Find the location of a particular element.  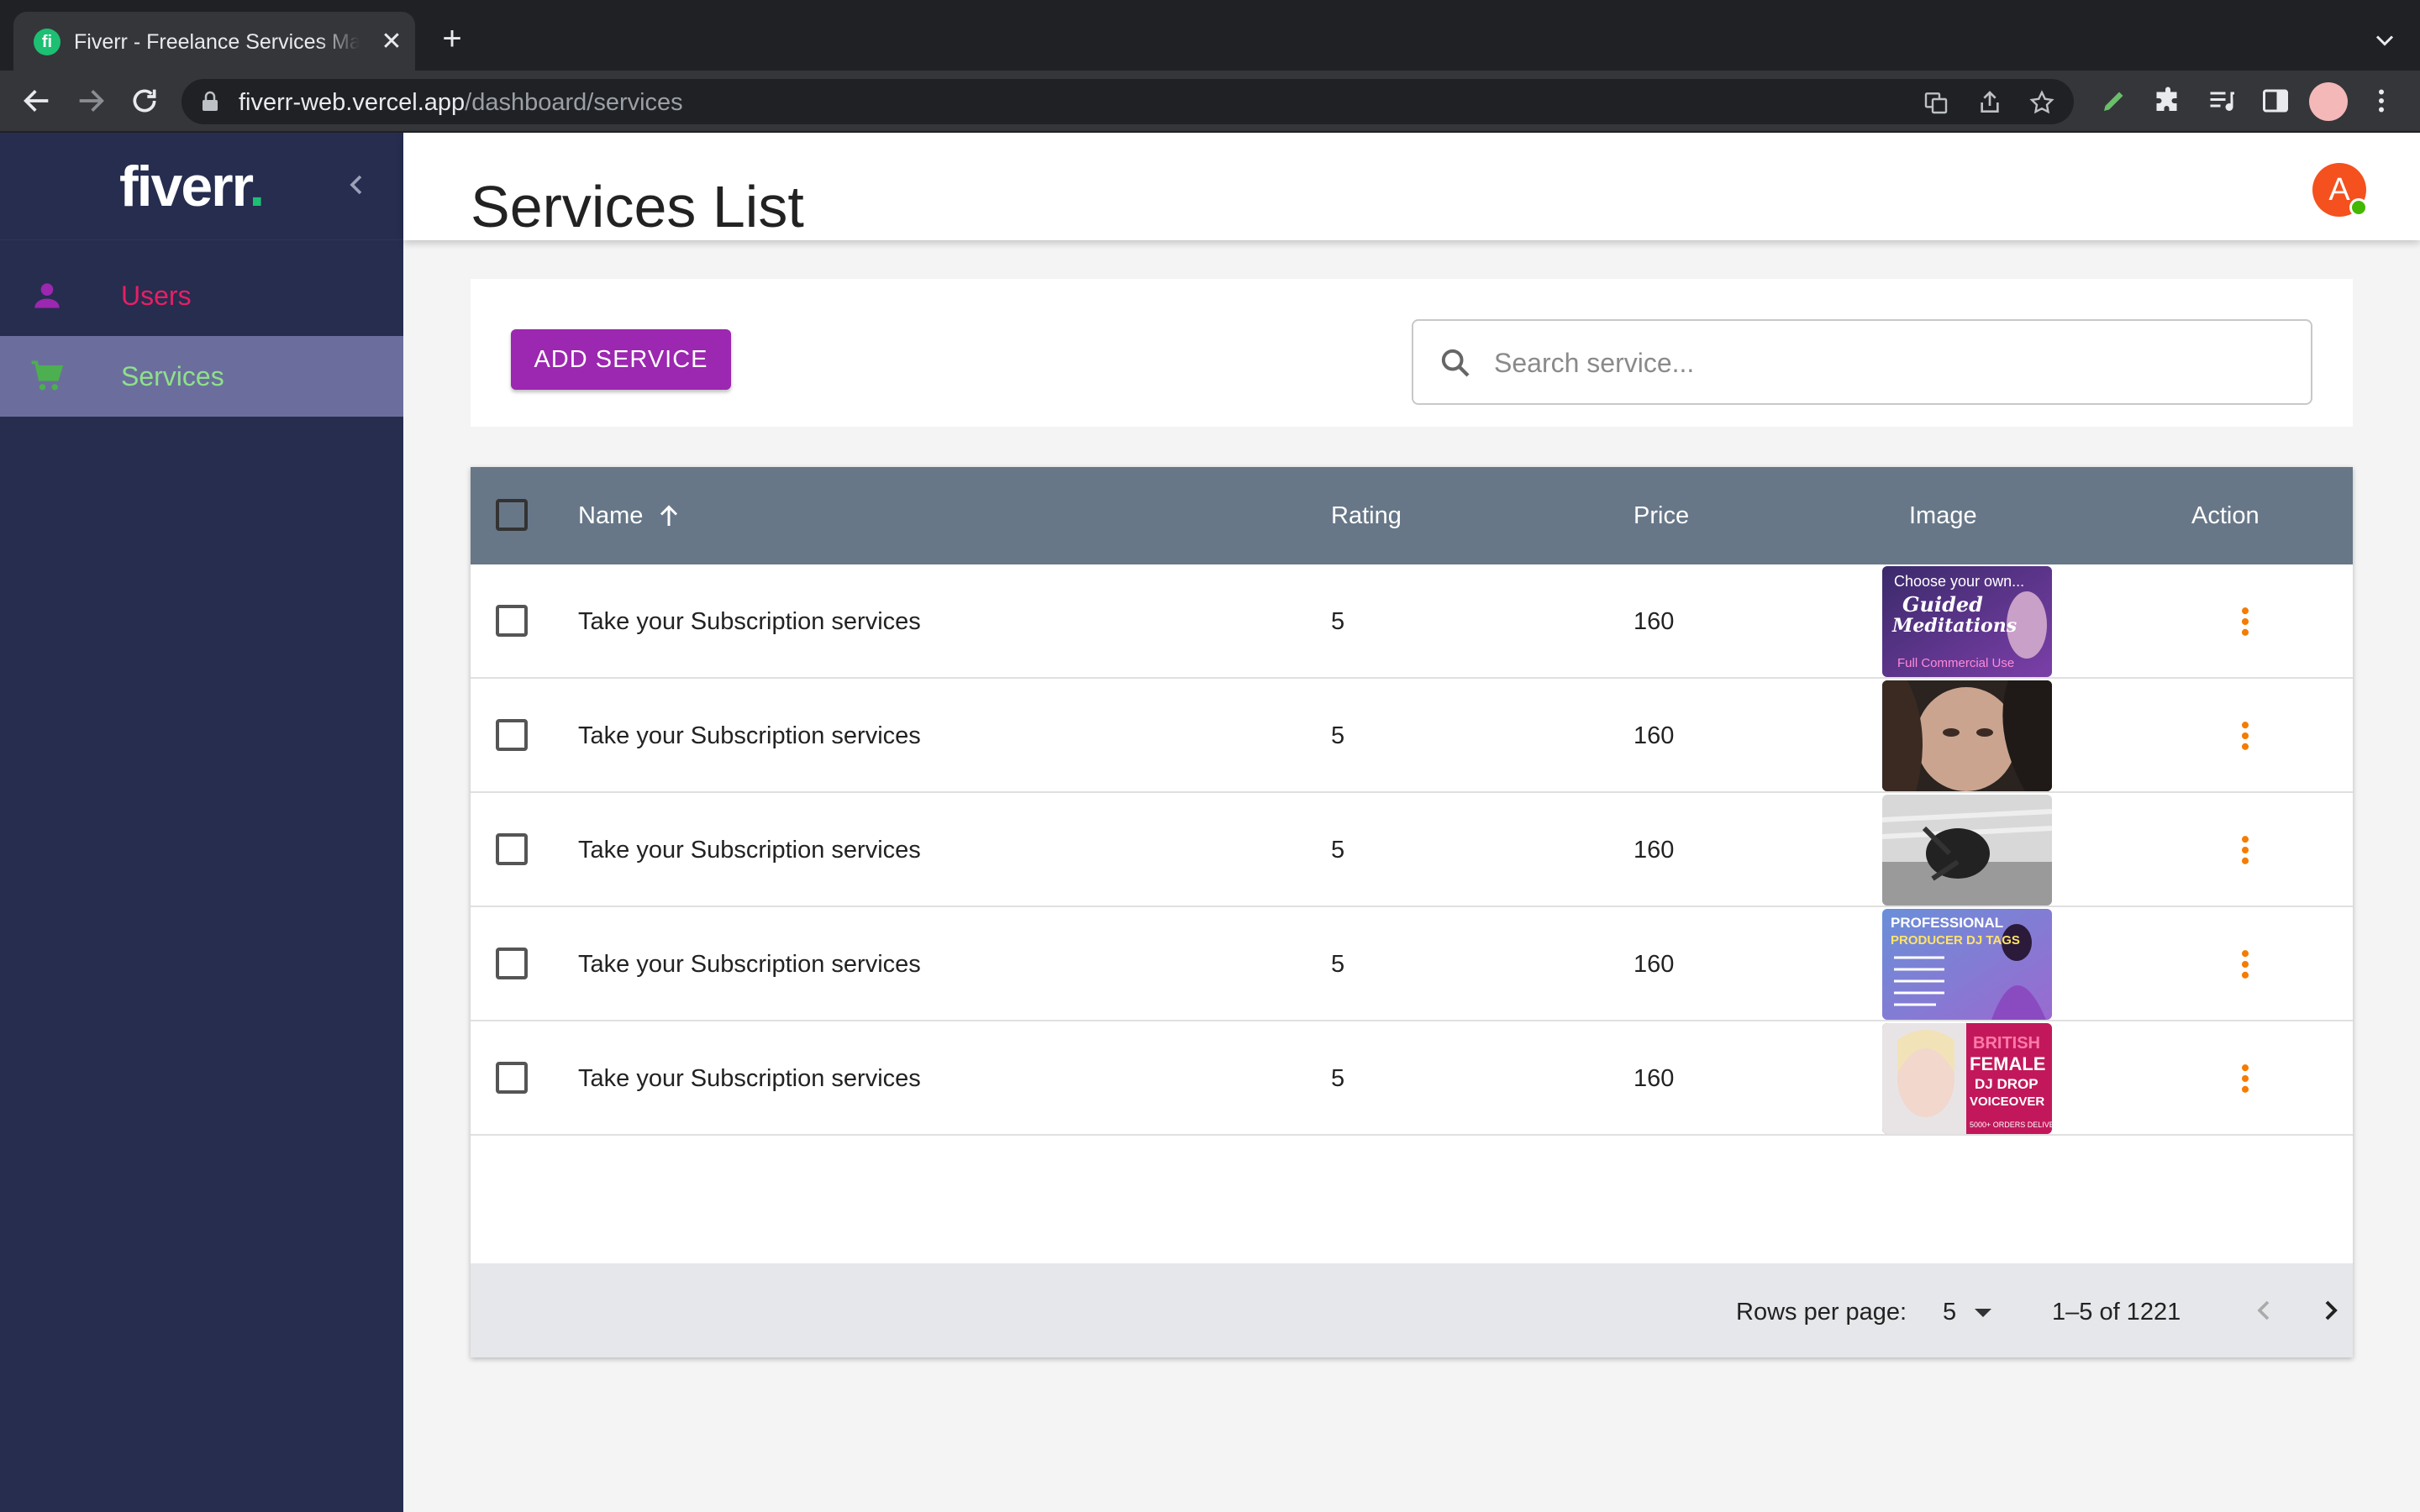

svg-text: PRODUCER DJ TAGS is located at coordinates (1955, 940).